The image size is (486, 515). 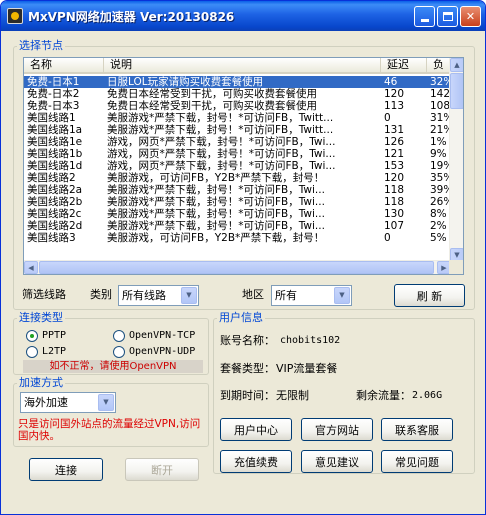 What do you see at coordinates (32, 336) in the screenshot?
I see `radio-pptp-icon` at bounding box center [32, 336].